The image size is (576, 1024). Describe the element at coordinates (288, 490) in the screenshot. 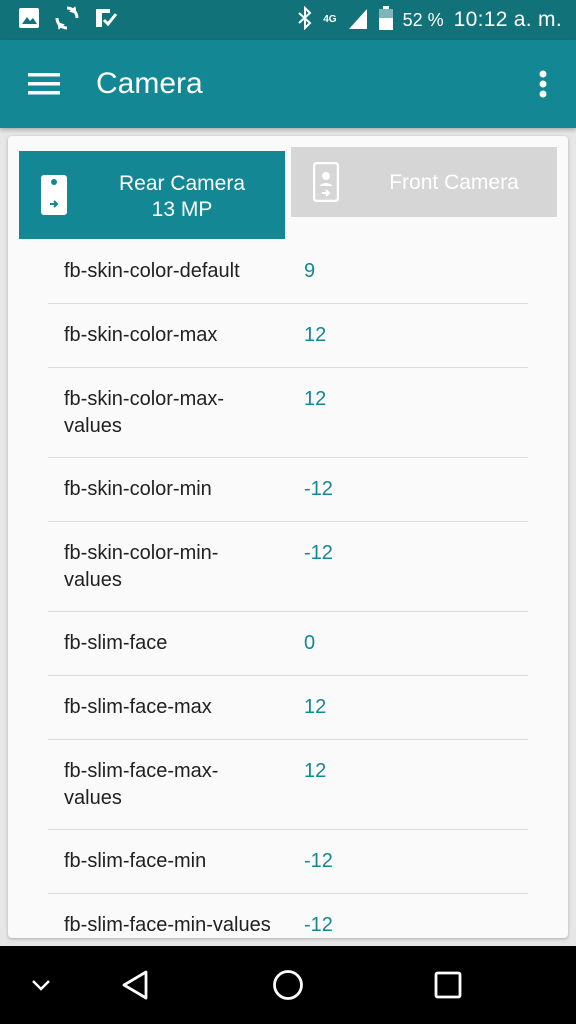

I see `list-item: fb-skin-color-min -12` at that location.